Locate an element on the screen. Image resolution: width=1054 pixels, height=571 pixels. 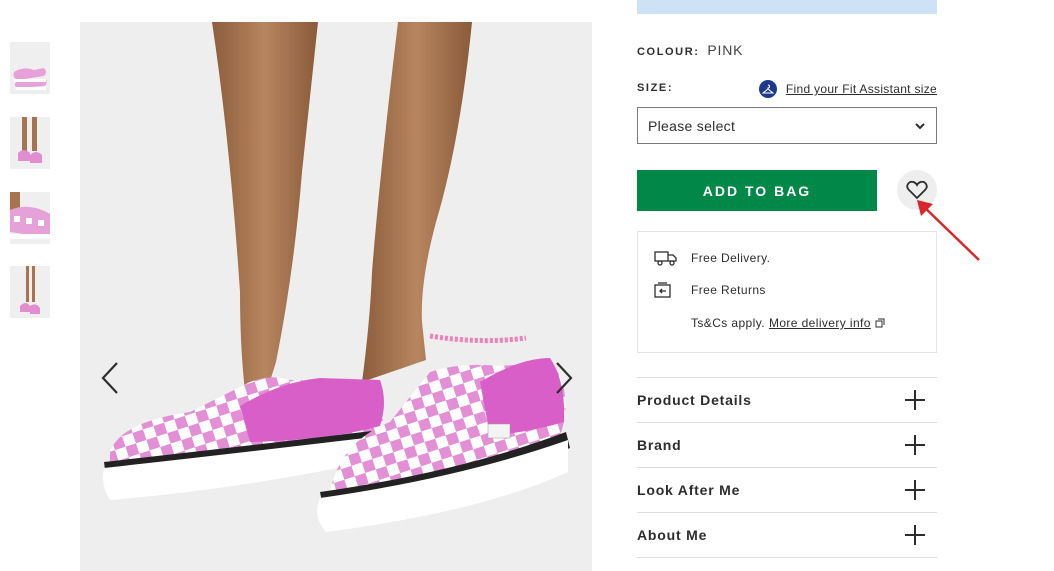
fit-assistant-link-text: Find your Fit Assistant size is located at coordinates (861, 89).